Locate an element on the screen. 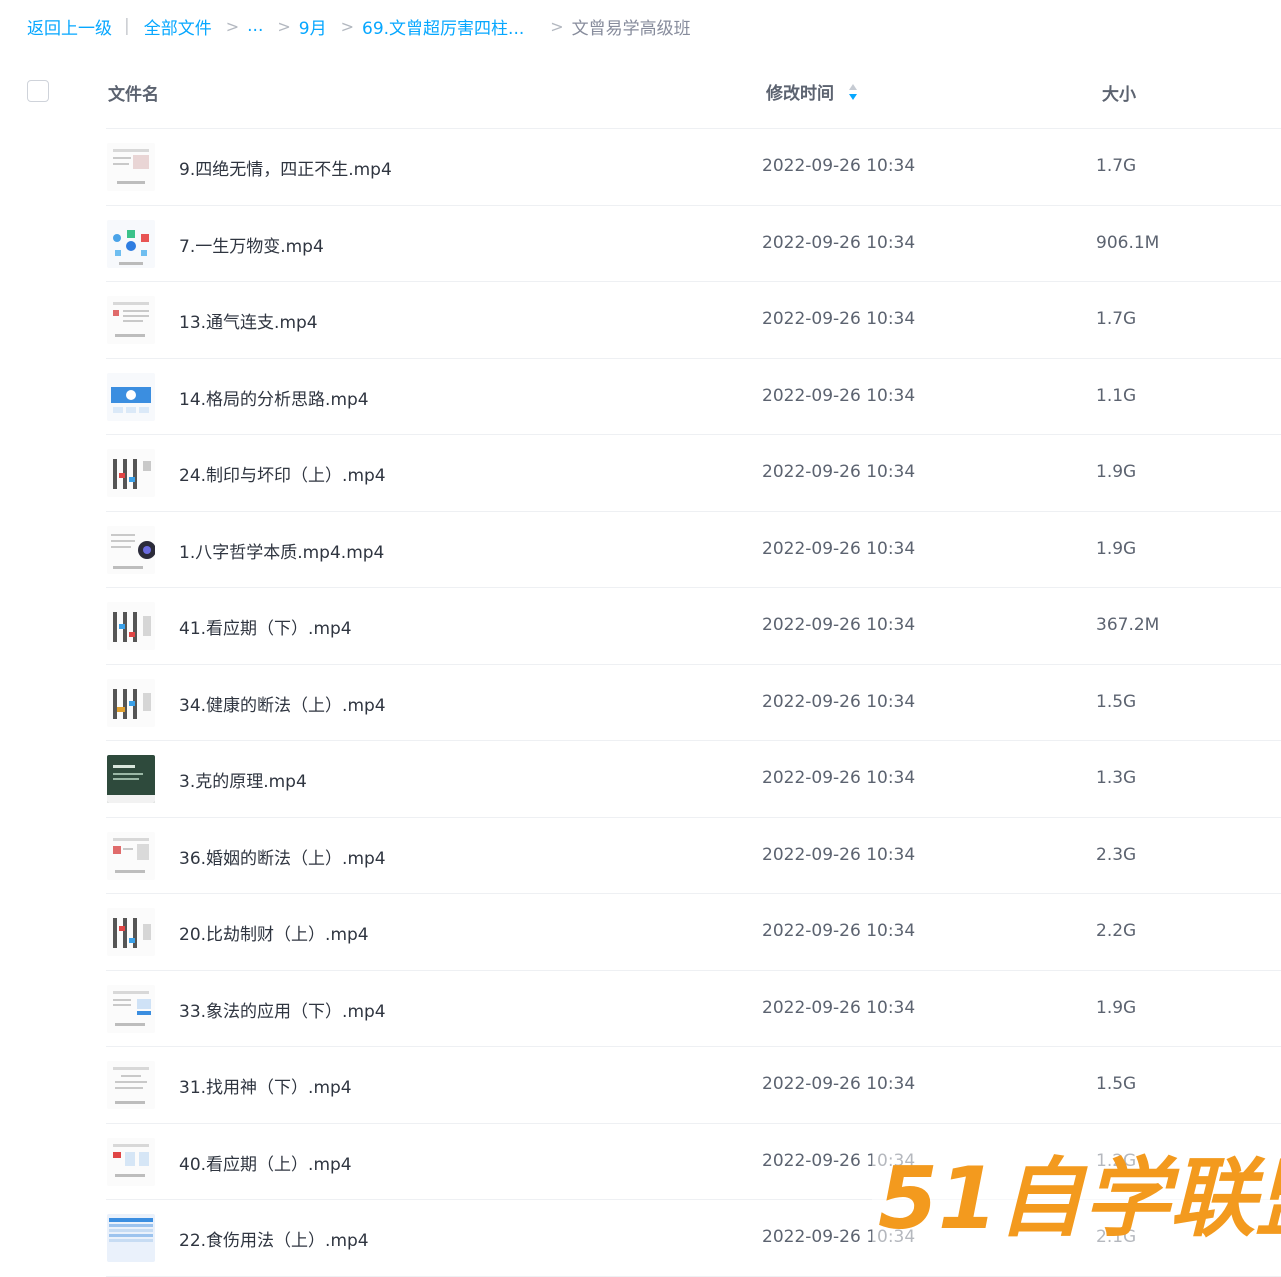 The image size is (1281, 1277). file-name: 7.一生万物变.mp4 is located at coordinates (251, 244).